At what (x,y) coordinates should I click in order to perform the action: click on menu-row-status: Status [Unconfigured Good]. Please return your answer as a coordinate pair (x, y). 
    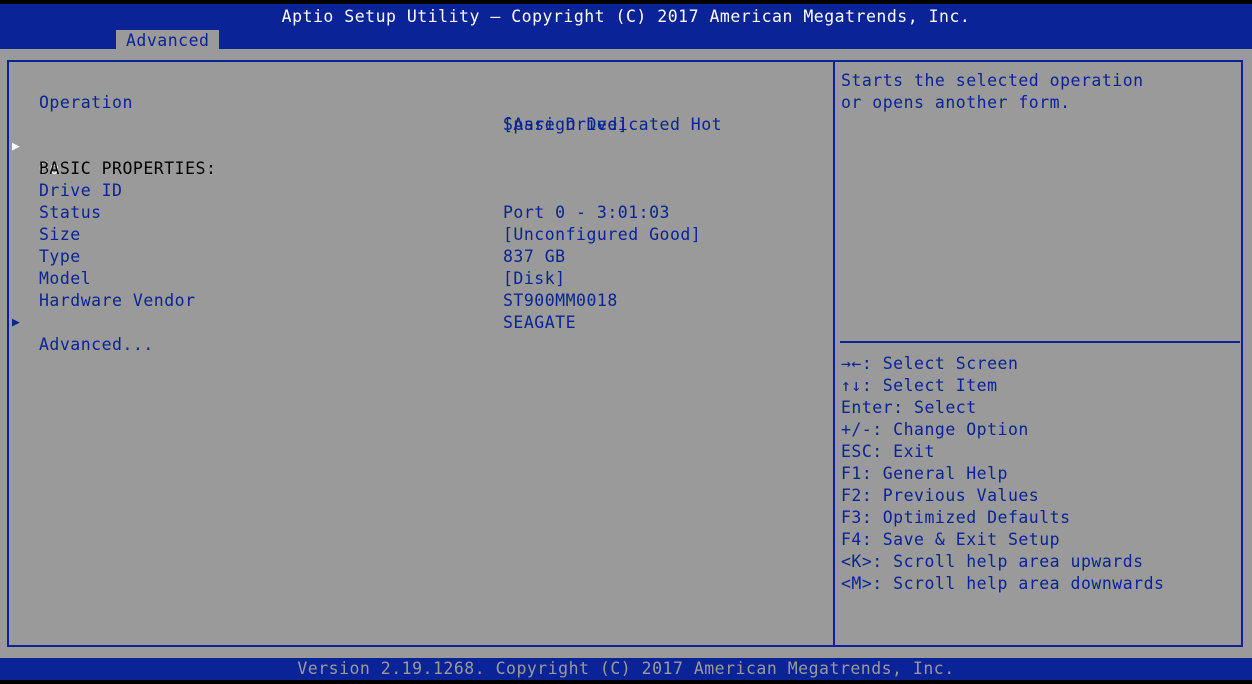
    Looking at the image, I should click on (350, 212).